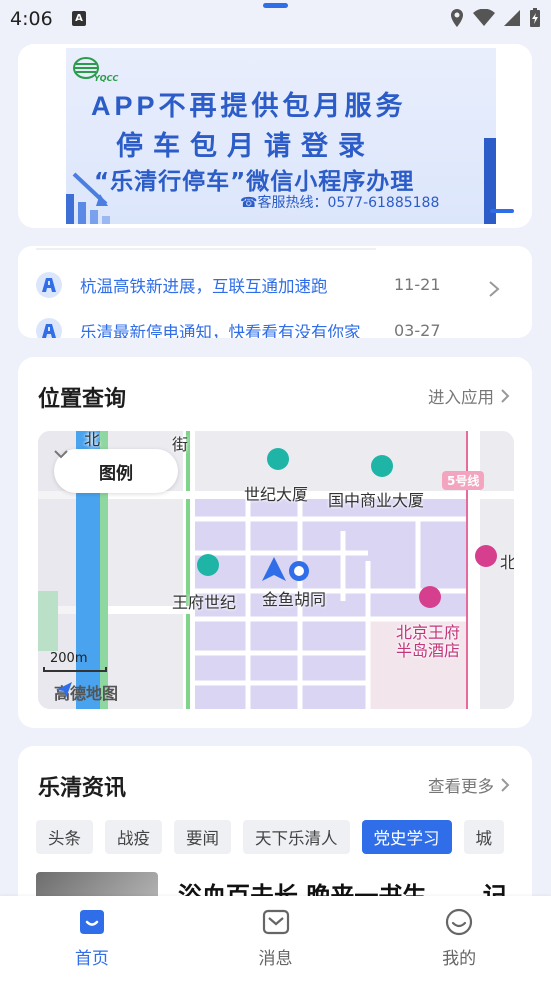 The width and height of the screenshot is (551, 981). What do you see at coordinates (275, 922) in the screenshot?
I see `message-icon` at bounding box center [275, 922].